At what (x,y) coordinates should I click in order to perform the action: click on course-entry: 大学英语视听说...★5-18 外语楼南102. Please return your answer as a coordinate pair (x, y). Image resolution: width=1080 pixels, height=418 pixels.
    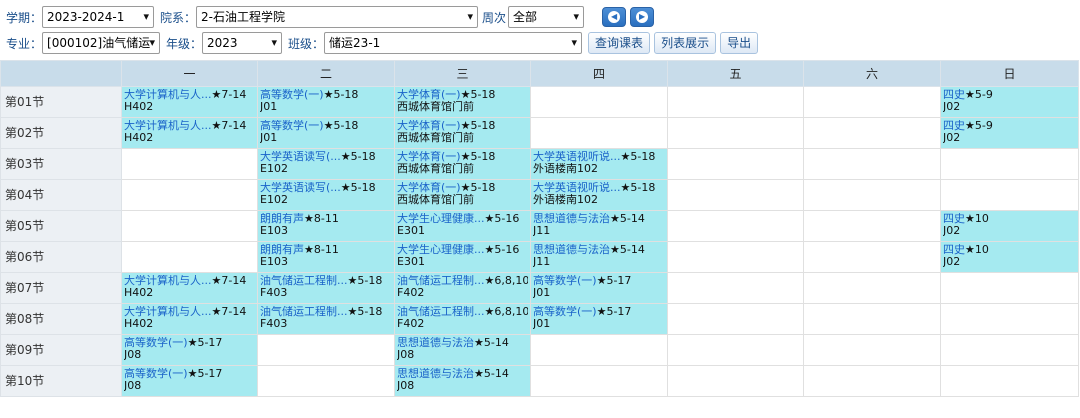
    Looking at the image, I should click on (599, 164).